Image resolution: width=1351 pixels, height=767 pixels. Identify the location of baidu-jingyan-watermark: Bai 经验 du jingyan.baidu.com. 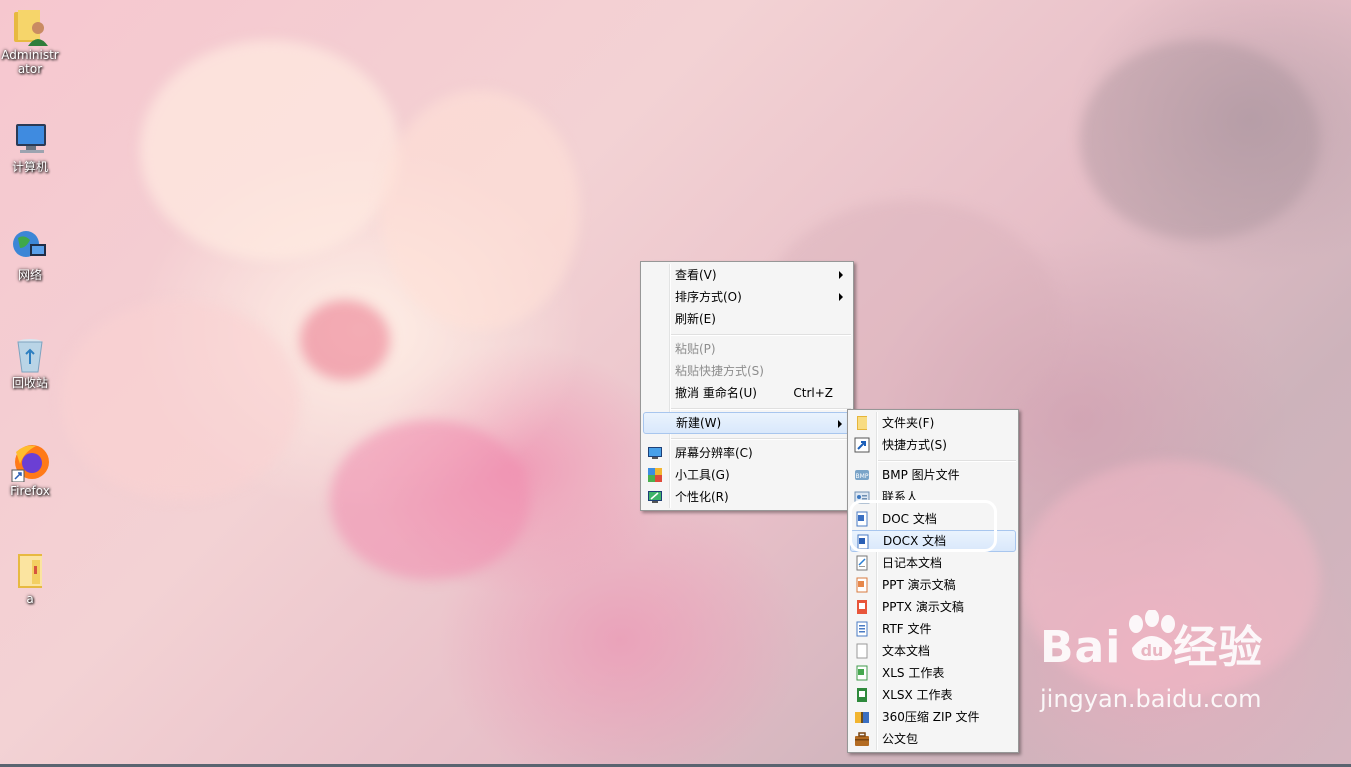
(1151, 662).